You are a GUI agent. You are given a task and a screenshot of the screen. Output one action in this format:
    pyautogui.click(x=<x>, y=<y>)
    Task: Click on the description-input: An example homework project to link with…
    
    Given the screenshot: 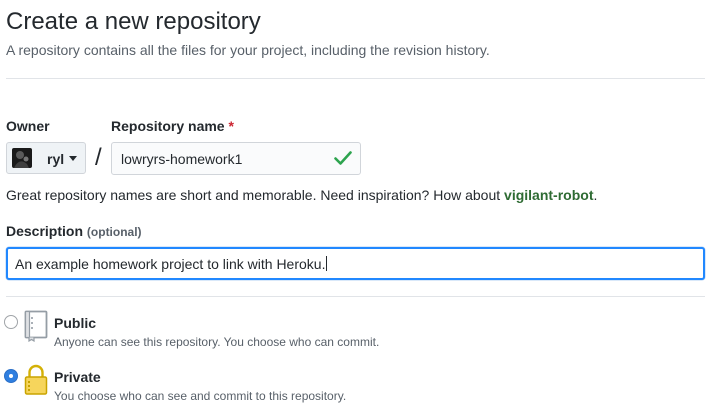 What is the action you would take?
    pyautogui.click(x=355, y=263)
    